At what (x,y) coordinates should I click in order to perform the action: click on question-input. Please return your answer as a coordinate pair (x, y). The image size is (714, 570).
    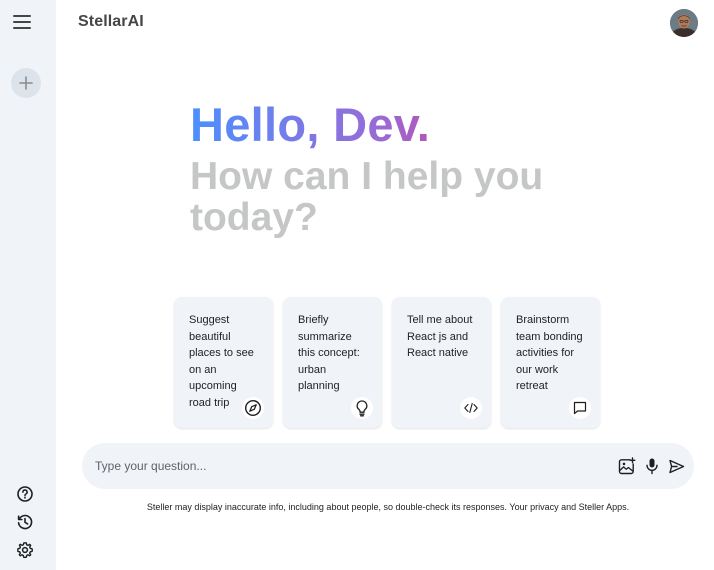
    Looking at the image, I should click on (345, 466).